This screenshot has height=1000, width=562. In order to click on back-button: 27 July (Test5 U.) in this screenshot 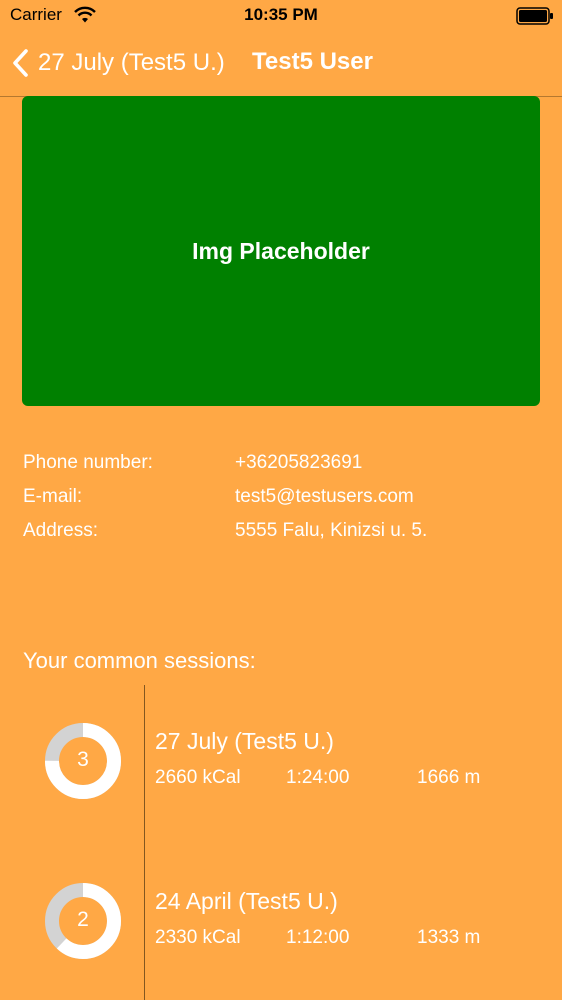, I will do `click(117, 63)`.